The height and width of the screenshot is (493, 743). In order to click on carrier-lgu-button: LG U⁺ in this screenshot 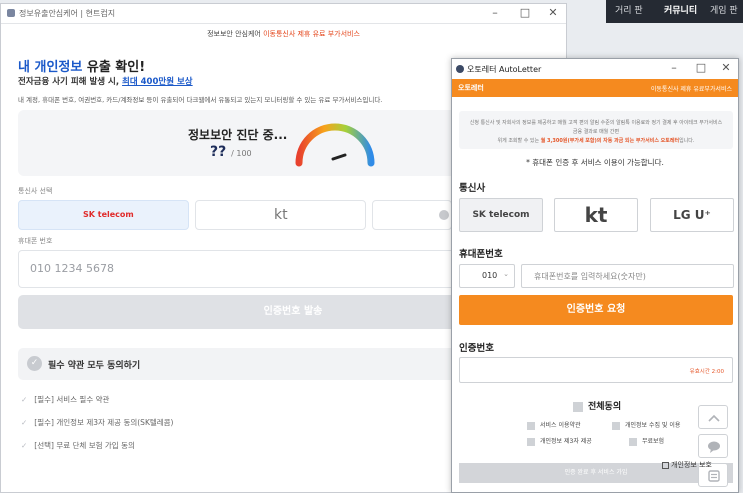, I will do `click(692, 215)`.